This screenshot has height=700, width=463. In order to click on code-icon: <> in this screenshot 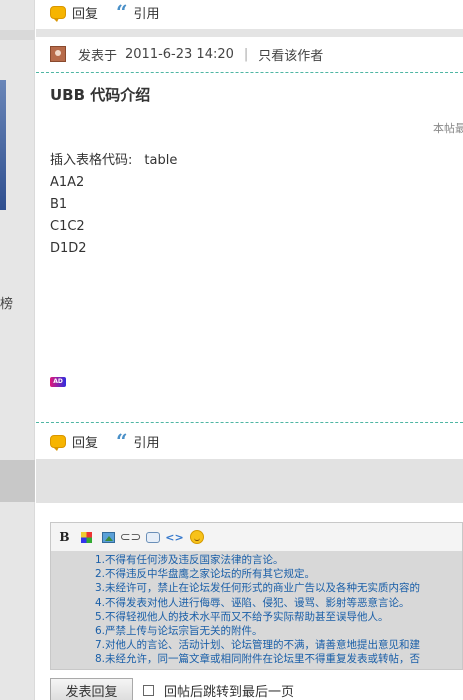, I will do `click(174, 537)`.